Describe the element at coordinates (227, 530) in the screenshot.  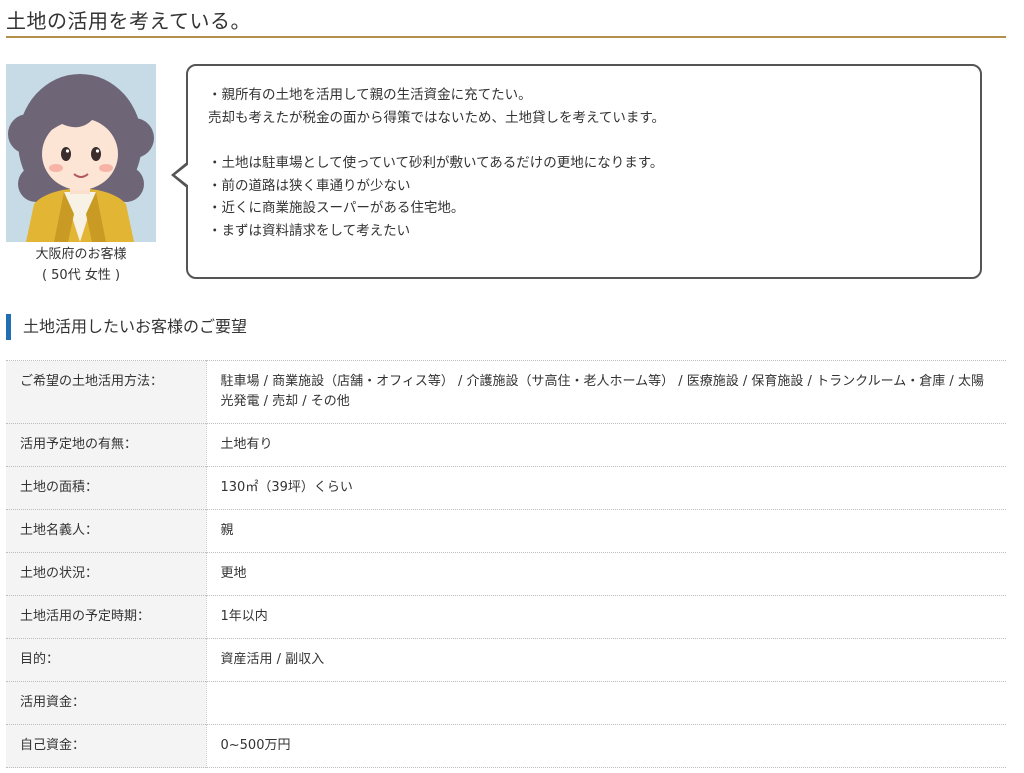
I see `row-value: 親` at that location.